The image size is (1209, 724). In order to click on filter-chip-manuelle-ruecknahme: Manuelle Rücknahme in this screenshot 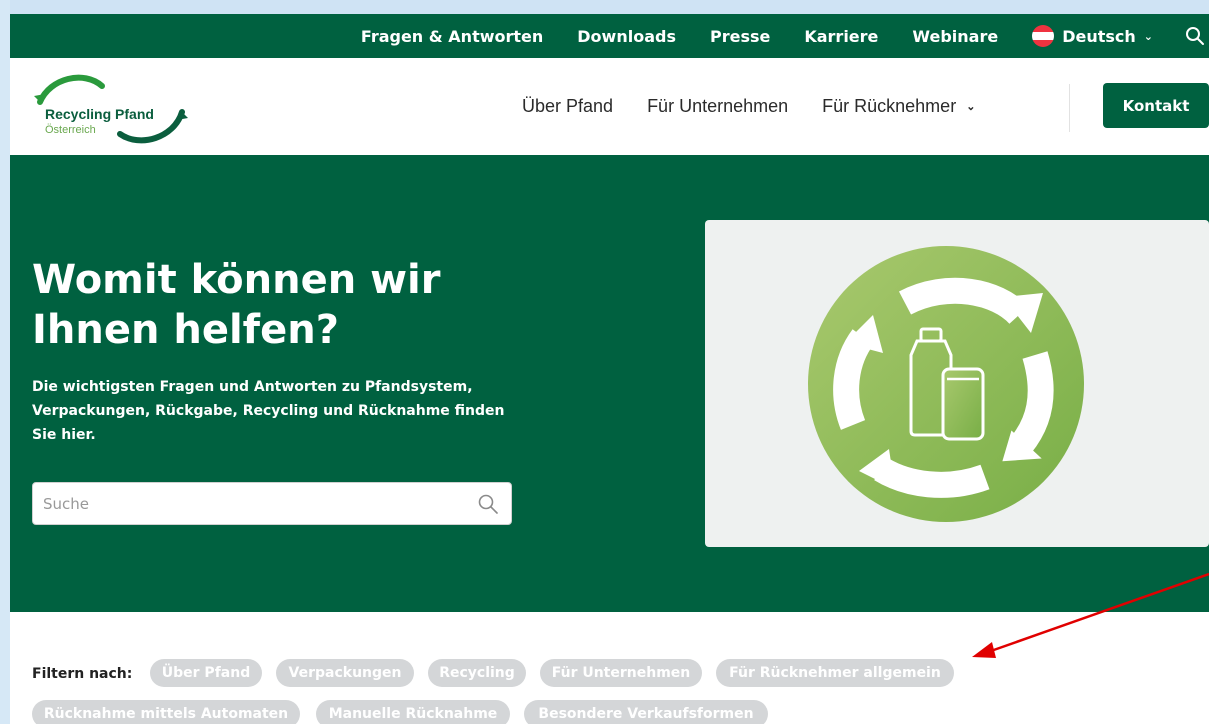, I will do `click(413, 712)`.